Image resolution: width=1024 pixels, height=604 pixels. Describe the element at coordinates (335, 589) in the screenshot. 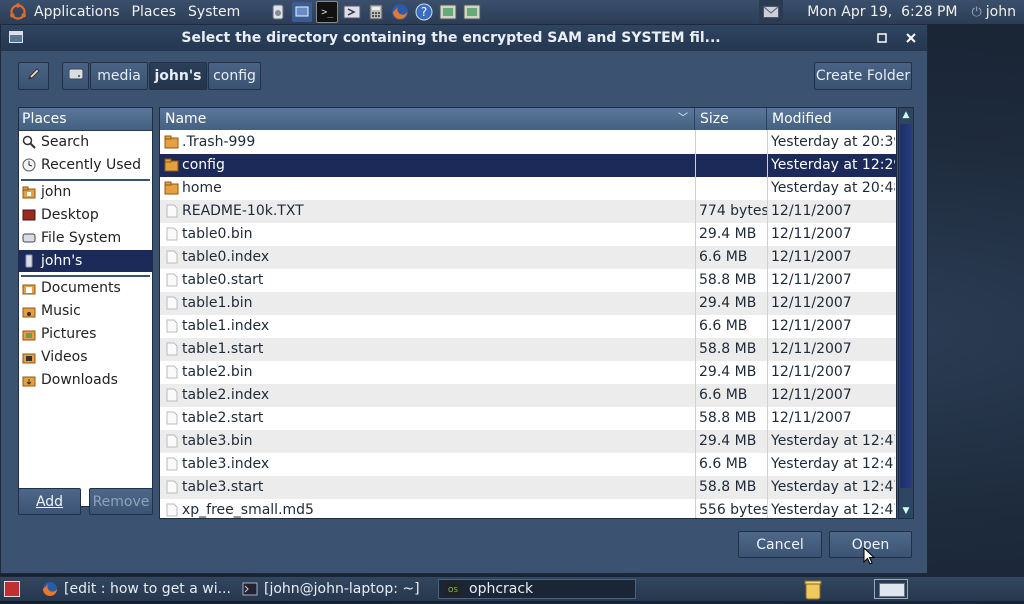

I see `task-terminal: [john@john-laptop: ~]` at that location.